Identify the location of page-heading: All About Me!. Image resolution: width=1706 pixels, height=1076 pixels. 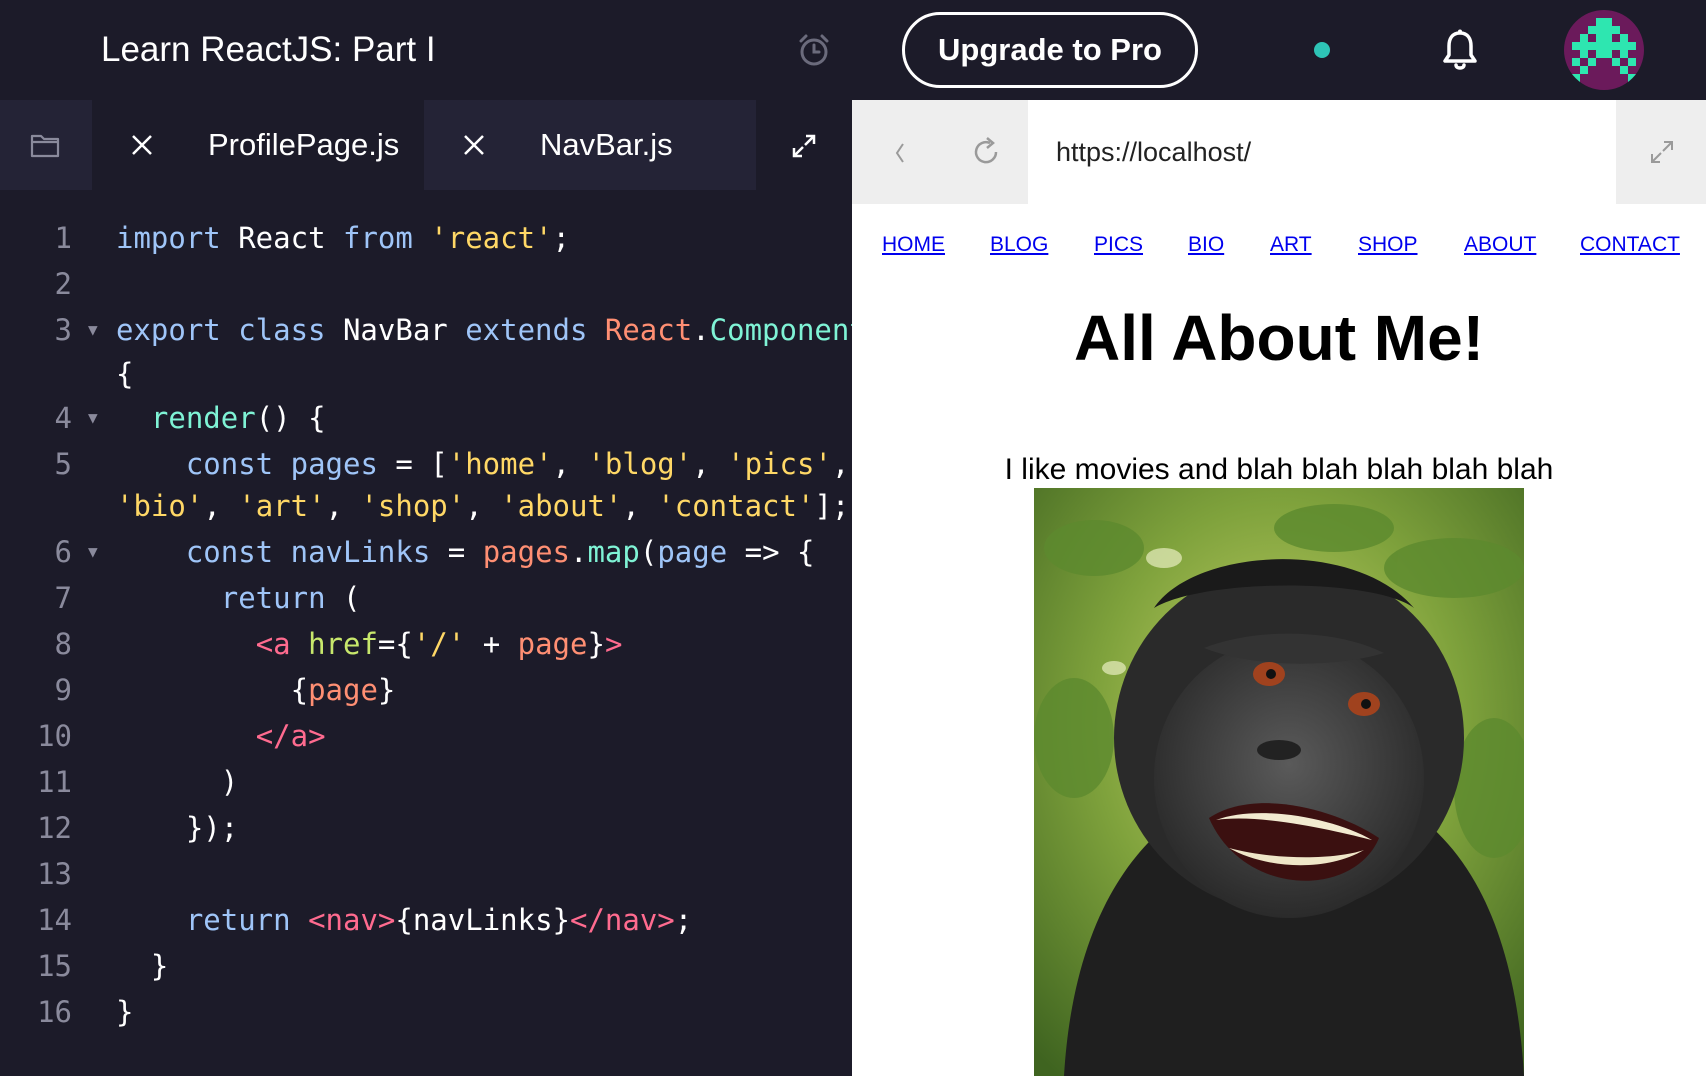
(1279, 338).